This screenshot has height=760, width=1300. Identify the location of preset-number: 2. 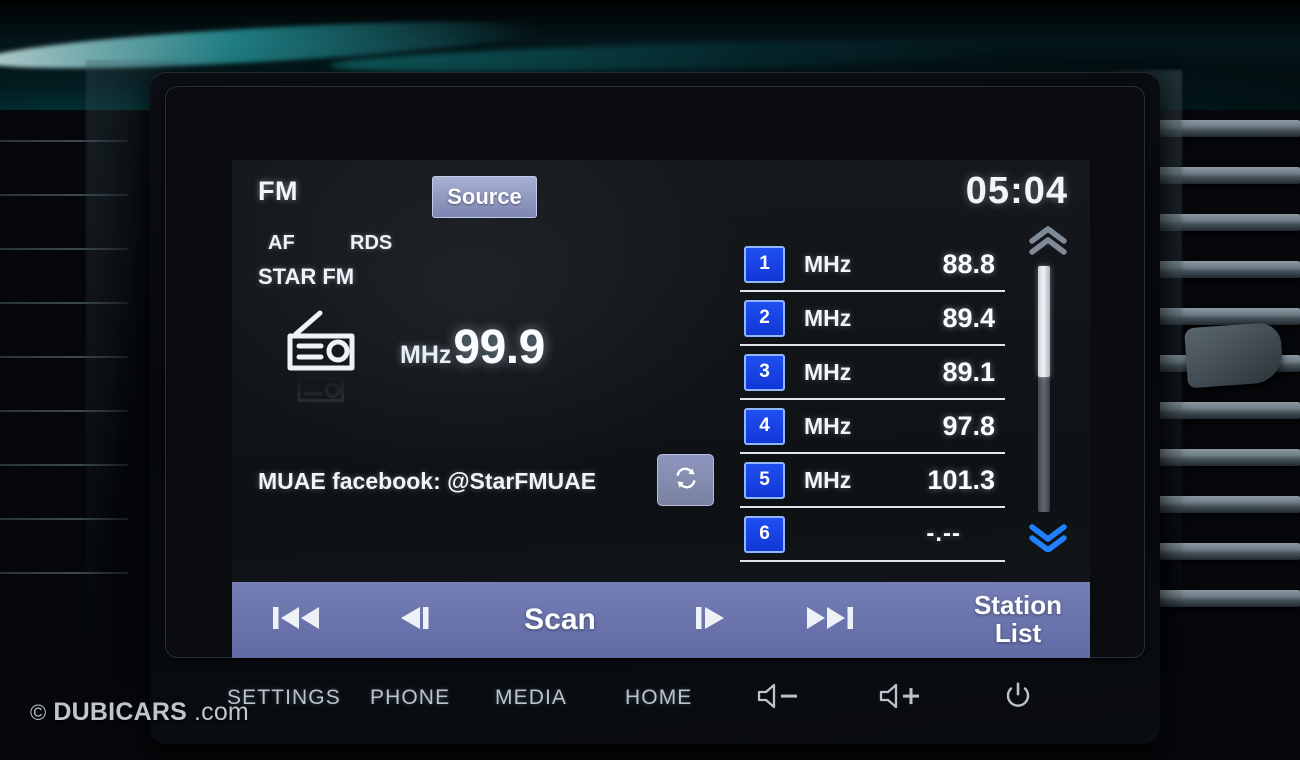
(764, 317).